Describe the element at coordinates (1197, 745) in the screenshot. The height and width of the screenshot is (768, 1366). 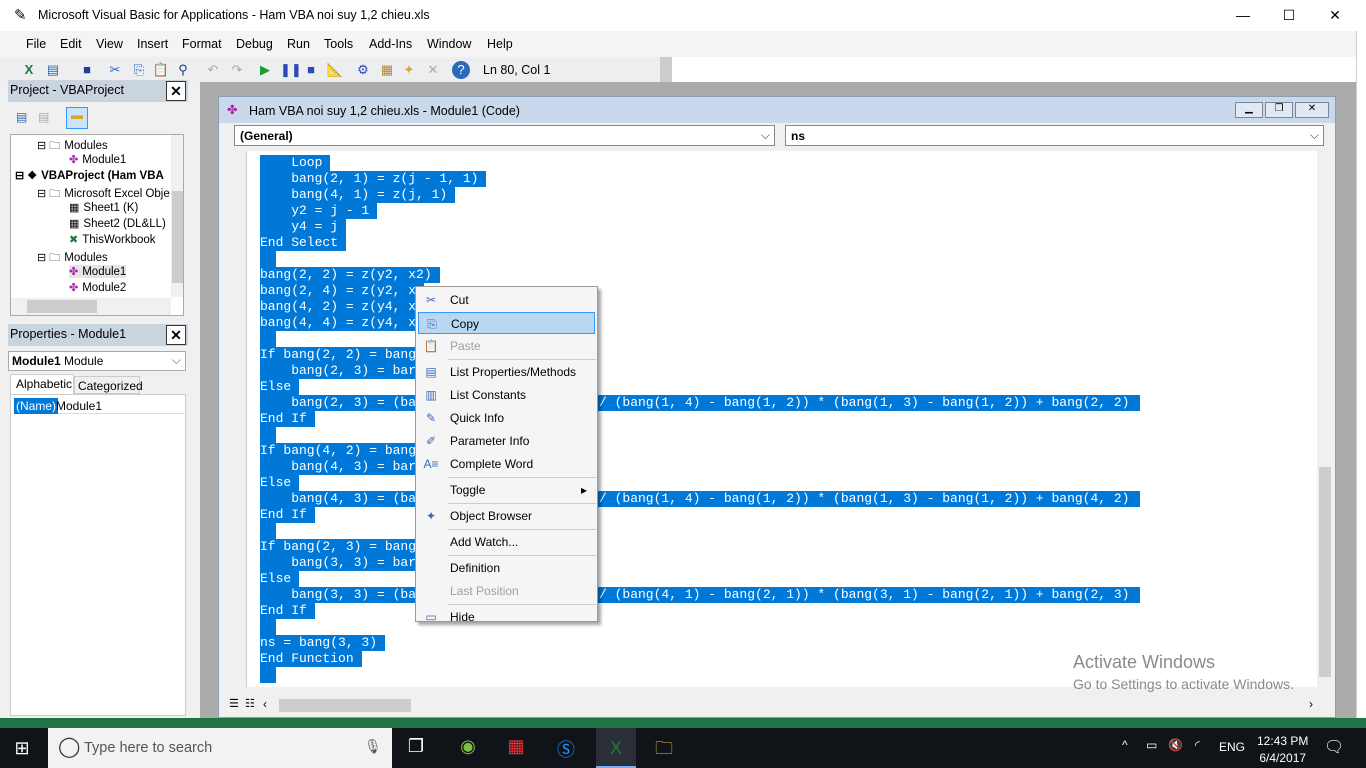
I see `wifi-icon: ◜` at that location.